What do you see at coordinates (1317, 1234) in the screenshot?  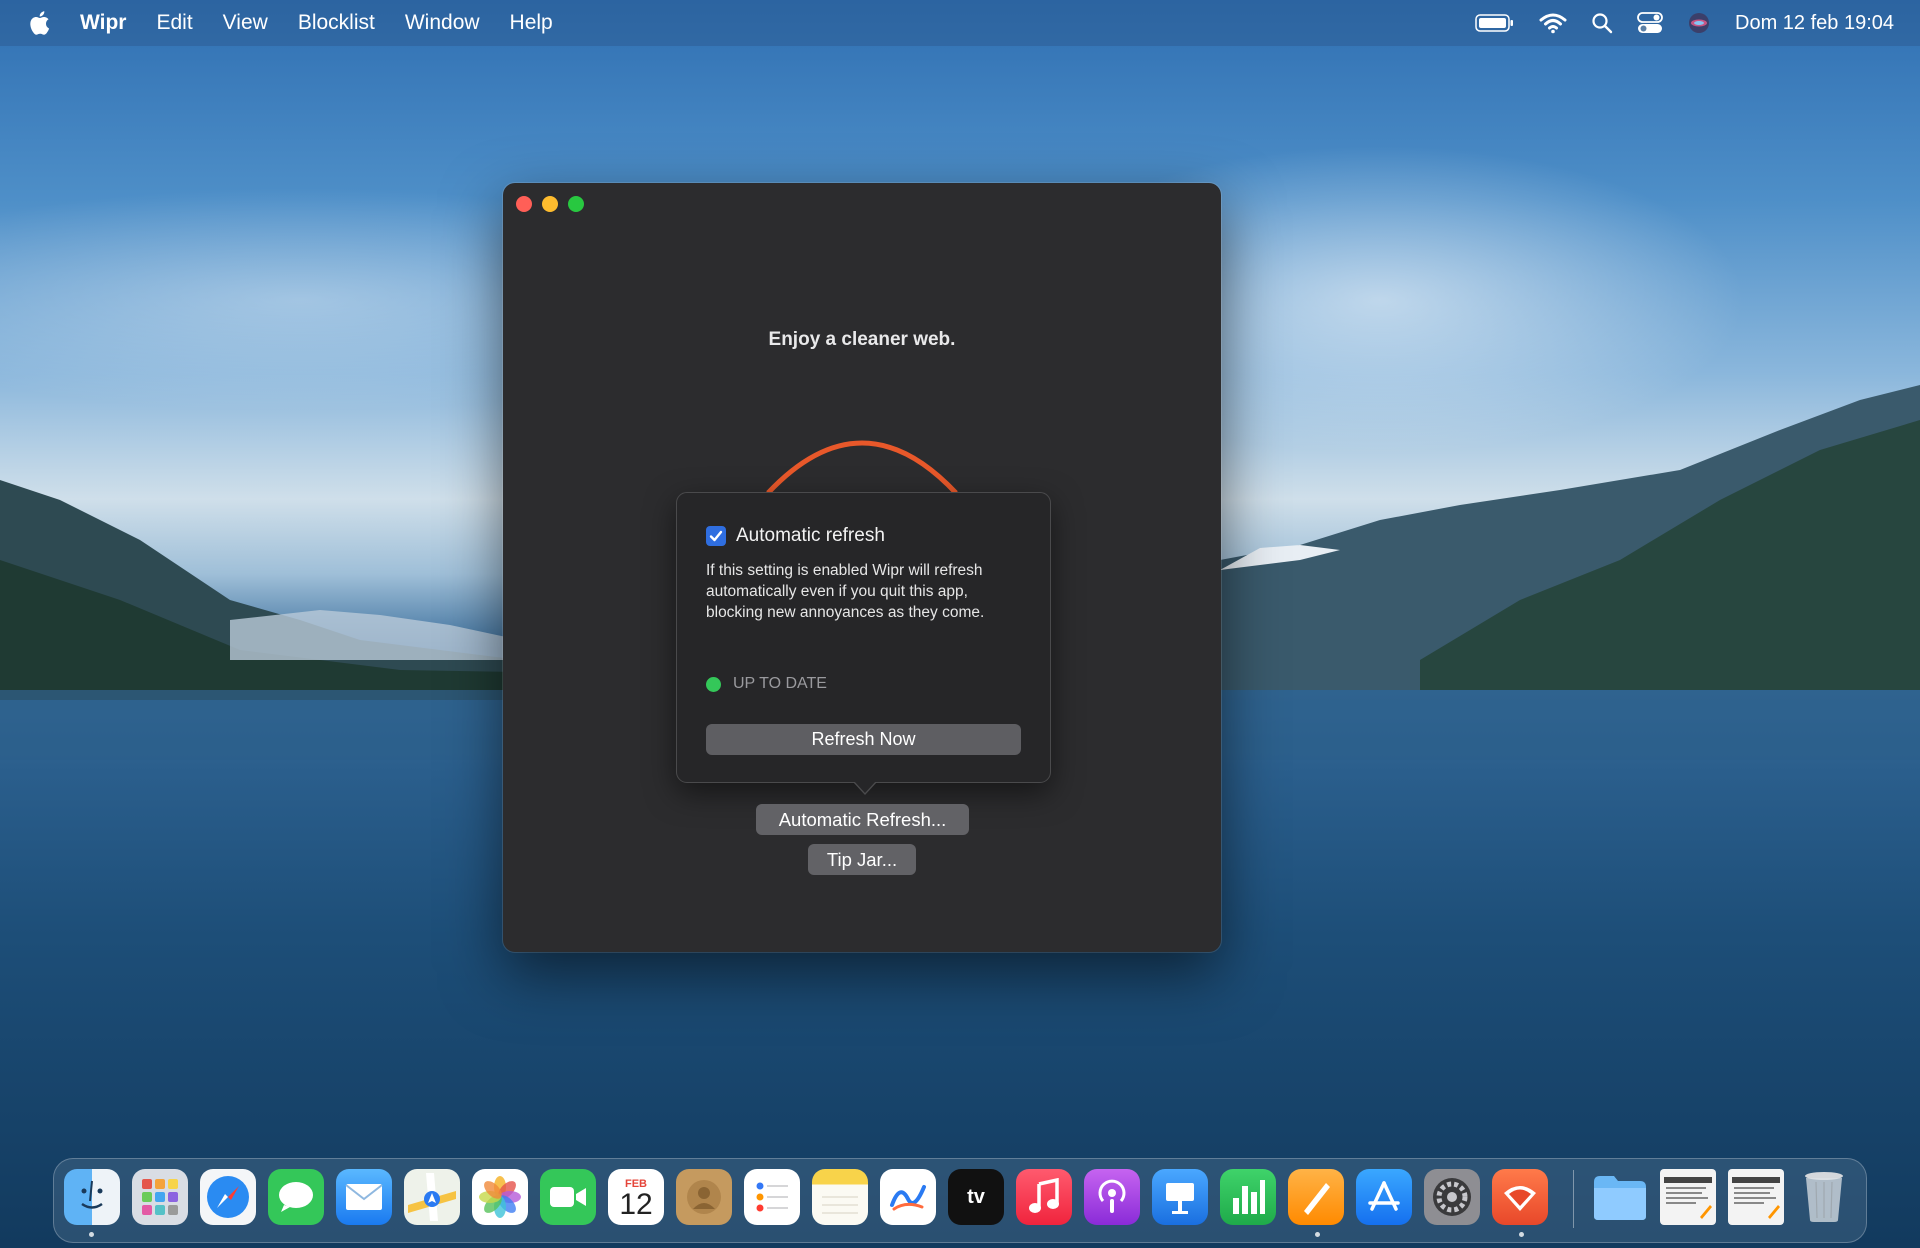 I see `pages-running-indicator` at bounding box center [1317, 1234].